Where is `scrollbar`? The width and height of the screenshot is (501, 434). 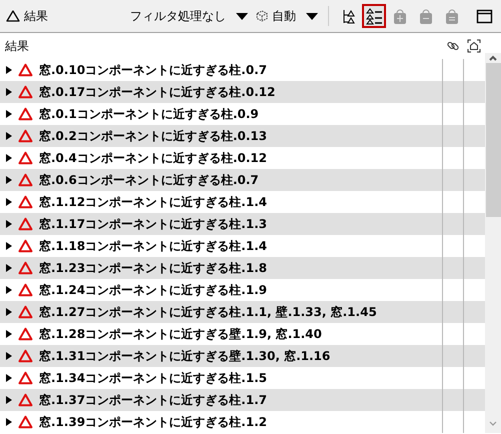 scrollbar is located at coordinates (493, 243).